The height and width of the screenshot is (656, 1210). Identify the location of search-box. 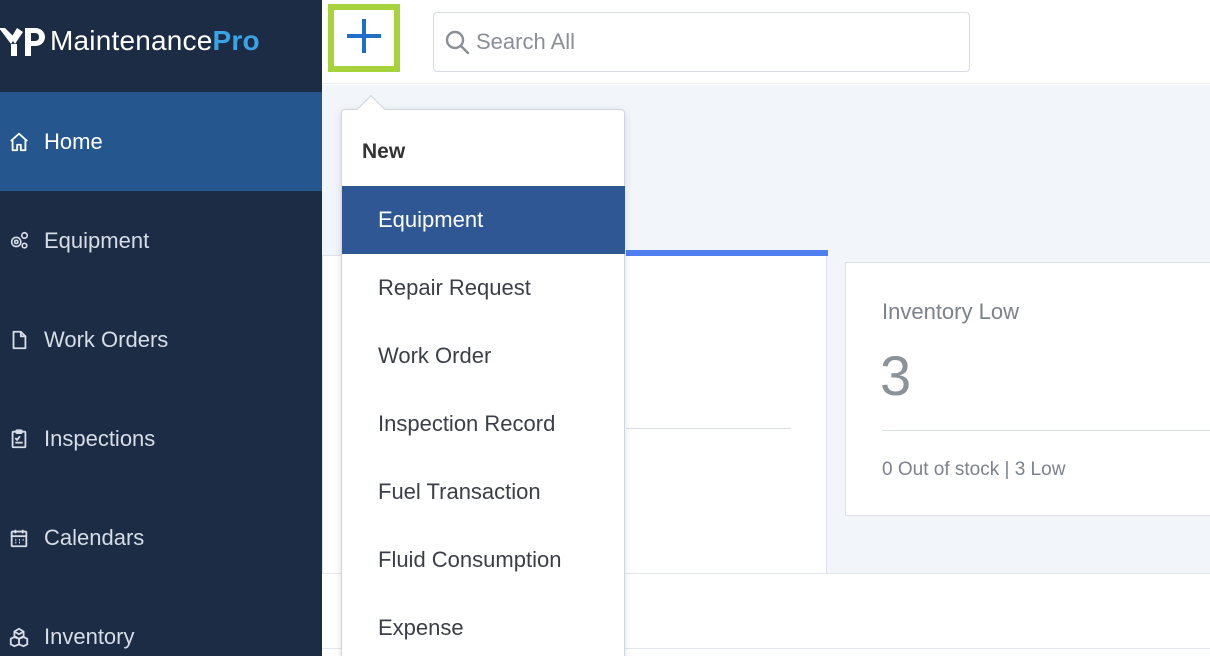
(701, 42).